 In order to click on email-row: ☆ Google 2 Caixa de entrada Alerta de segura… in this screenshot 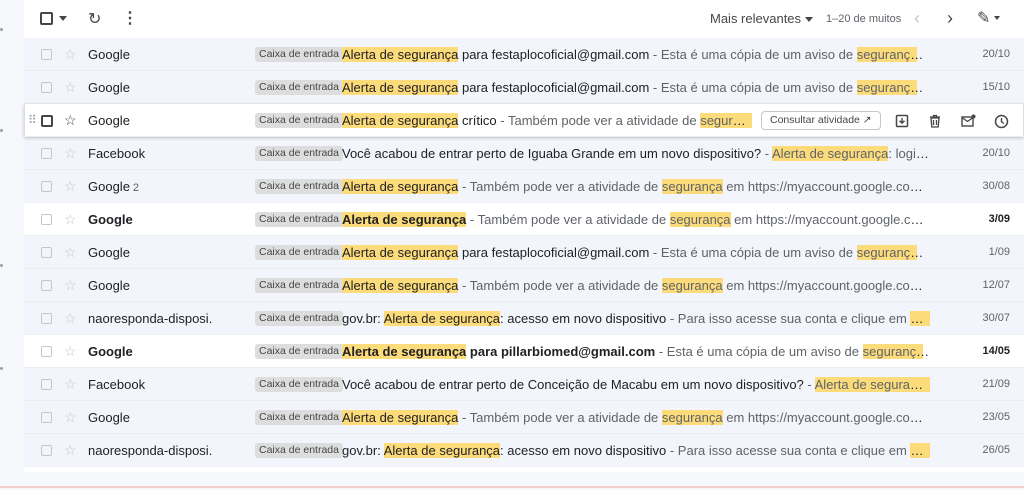, I will do `click(524, 186)`.